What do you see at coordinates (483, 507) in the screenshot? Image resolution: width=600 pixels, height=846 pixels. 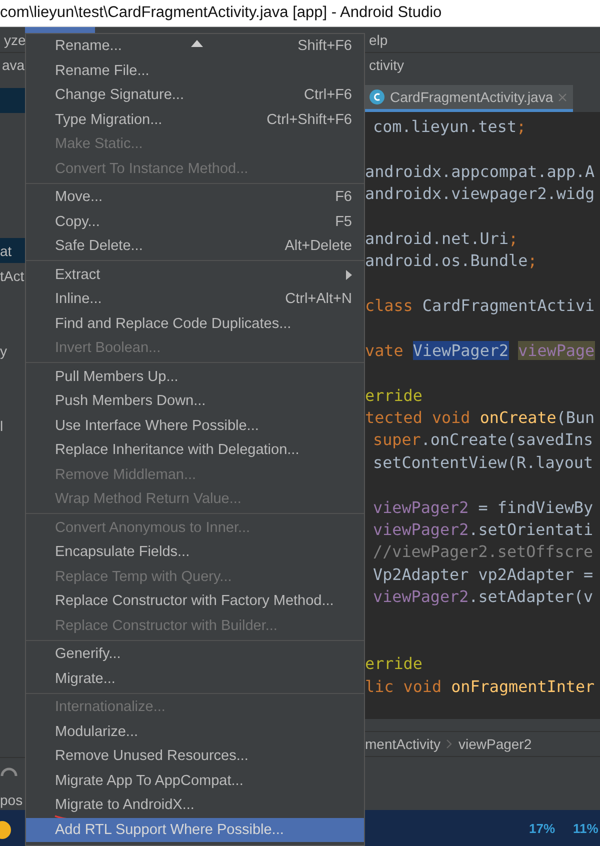 I see `code-line: viewPager2 = findViewBy` at bounding box center [483, 507].